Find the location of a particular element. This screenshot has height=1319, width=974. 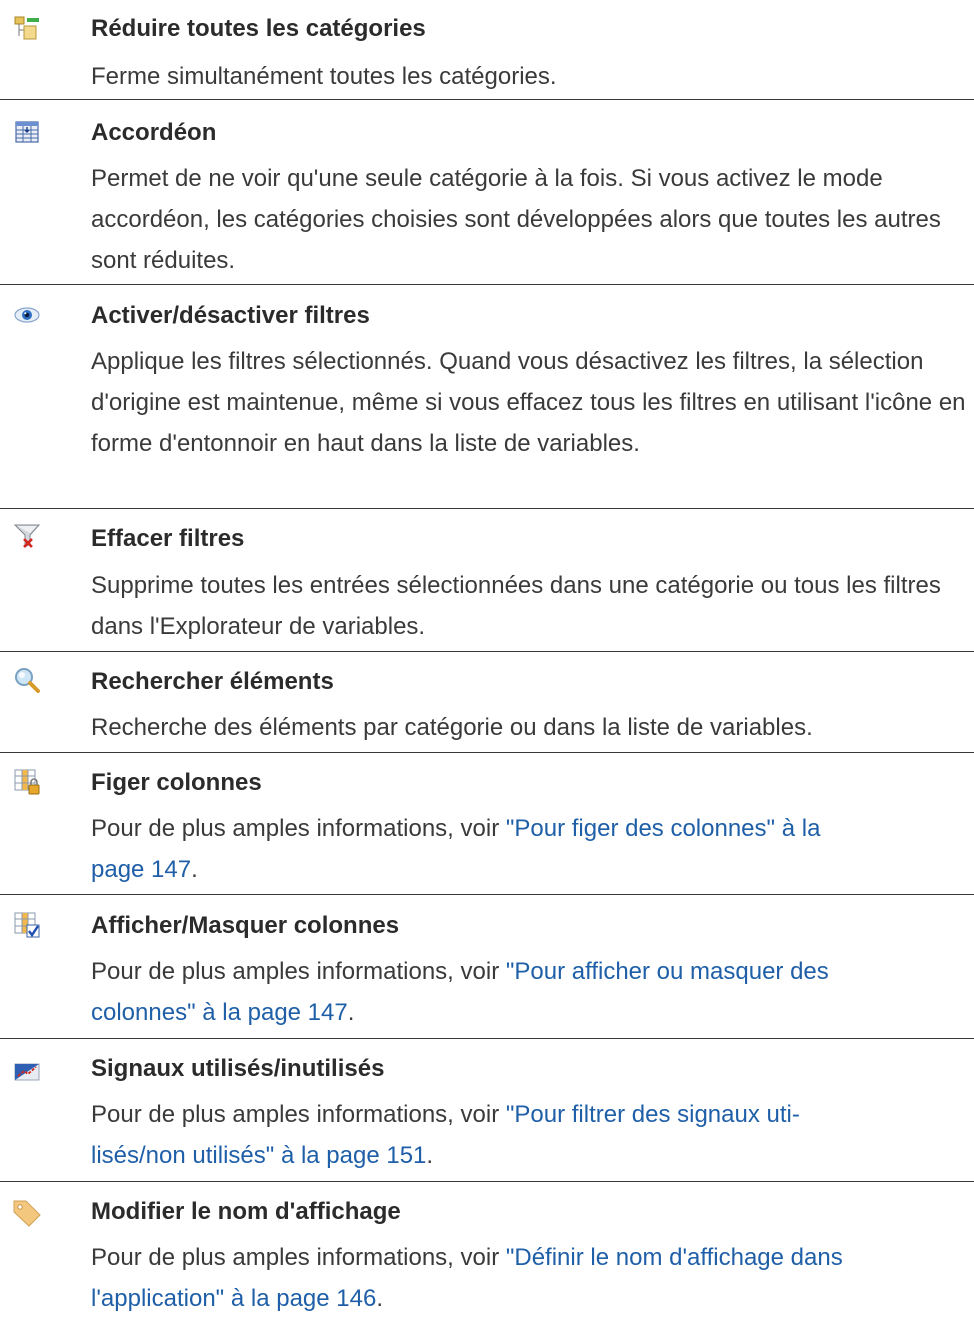

collapse-categories-icon is located at coordinates (27, 29).